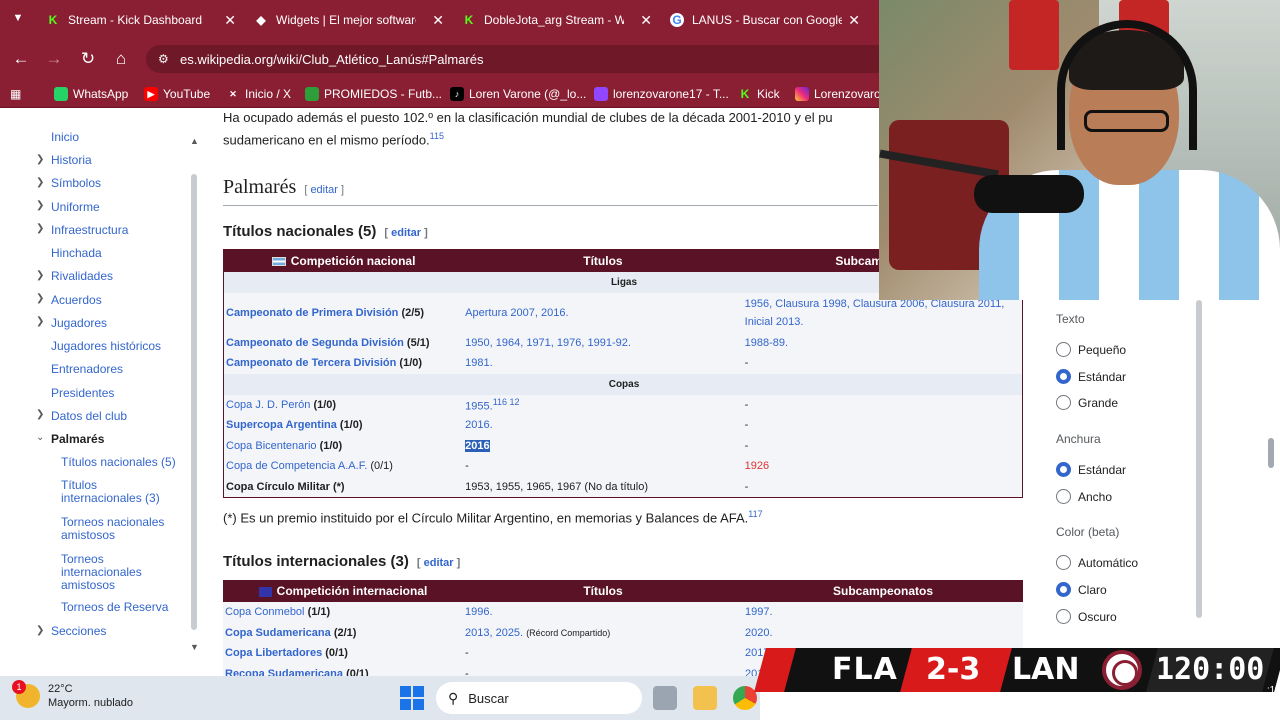  I want to click on toc-item-presidentes: Presidentes, so click(82, 393).